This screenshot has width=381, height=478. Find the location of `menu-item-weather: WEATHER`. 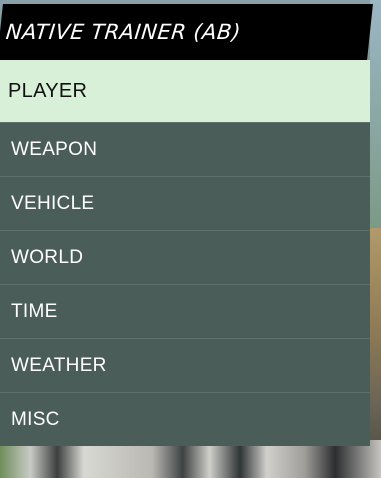

menu-item-weather: WEATHER is located at coordinates (185, 365).